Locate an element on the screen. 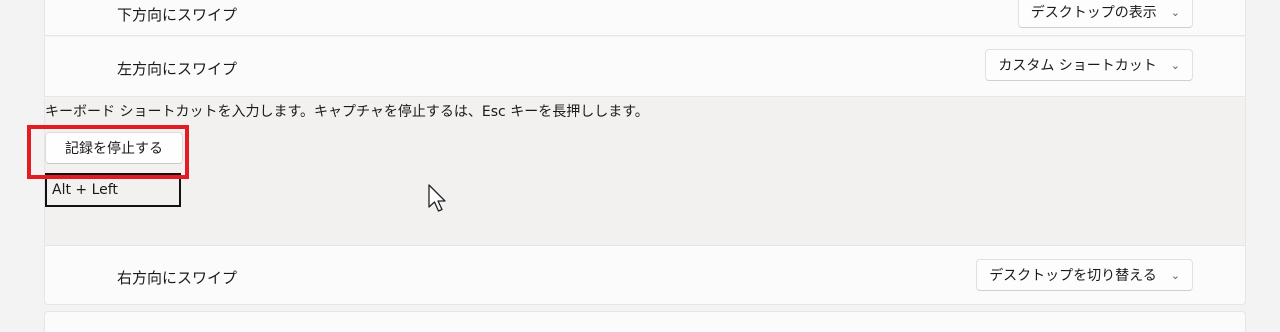  swipe-right-dropdown: デスクトップを切り替える ⌄ is located at coordinates (1084, 275).